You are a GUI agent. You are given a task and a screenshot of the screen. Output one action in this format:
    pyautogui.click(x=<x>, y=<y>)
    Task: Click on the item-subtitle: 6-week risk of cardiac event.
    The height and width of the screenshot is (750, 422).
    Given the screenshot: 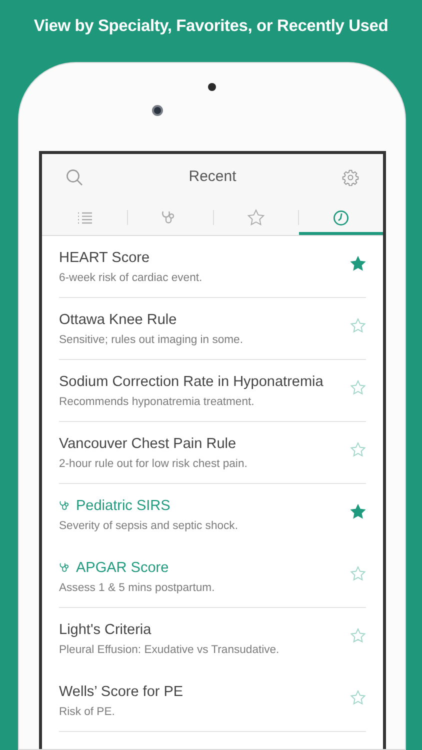 What is the action you would take?
    pyautogui.click(x=130, y=278)
    